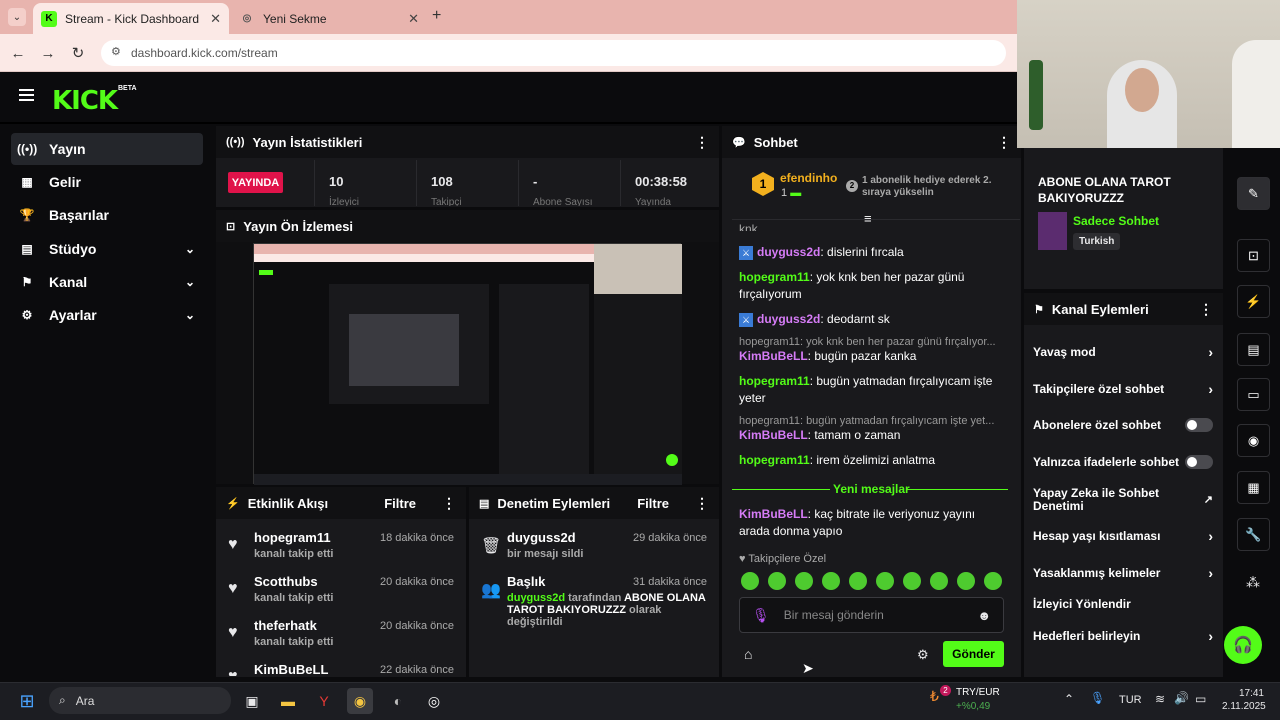 The width and height of the screenshot is (1280, 720). Describe the element at coordinates (1244, 700) in the screenshot. I see `clock: 17:41 2.11.2025` at that location.